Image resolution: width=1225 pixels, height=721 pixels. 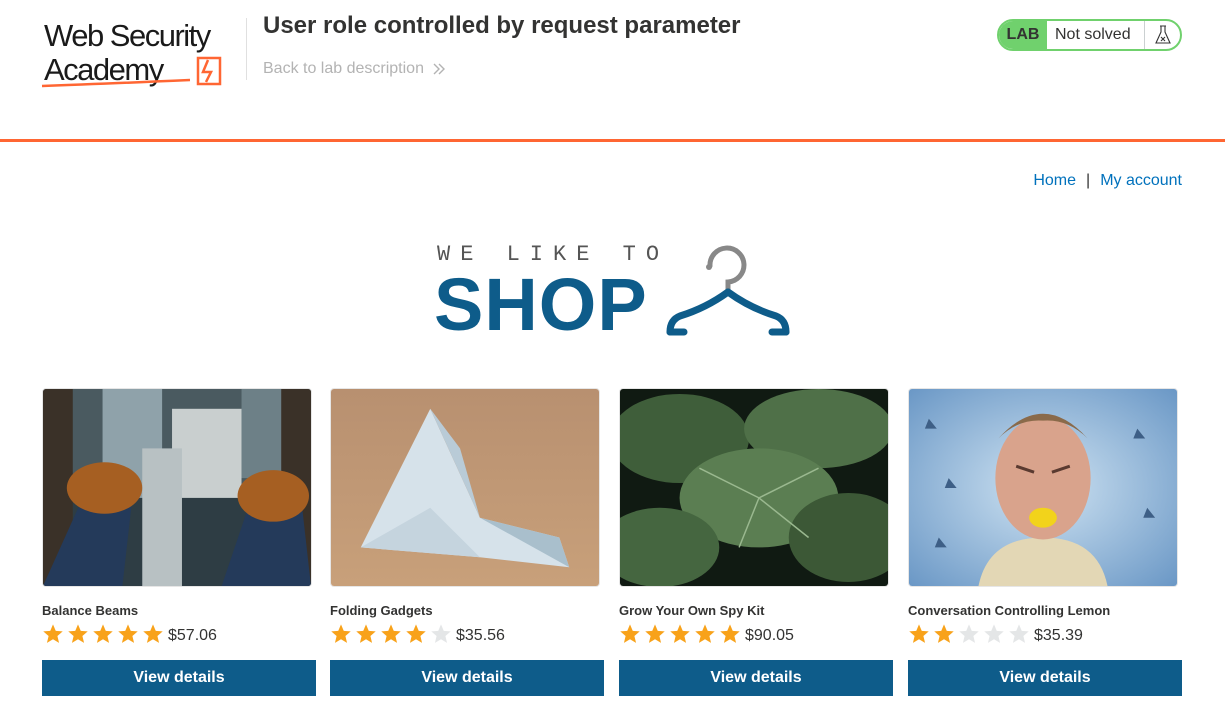 I want to click on flask-icon, so click(x=1162, y=34).